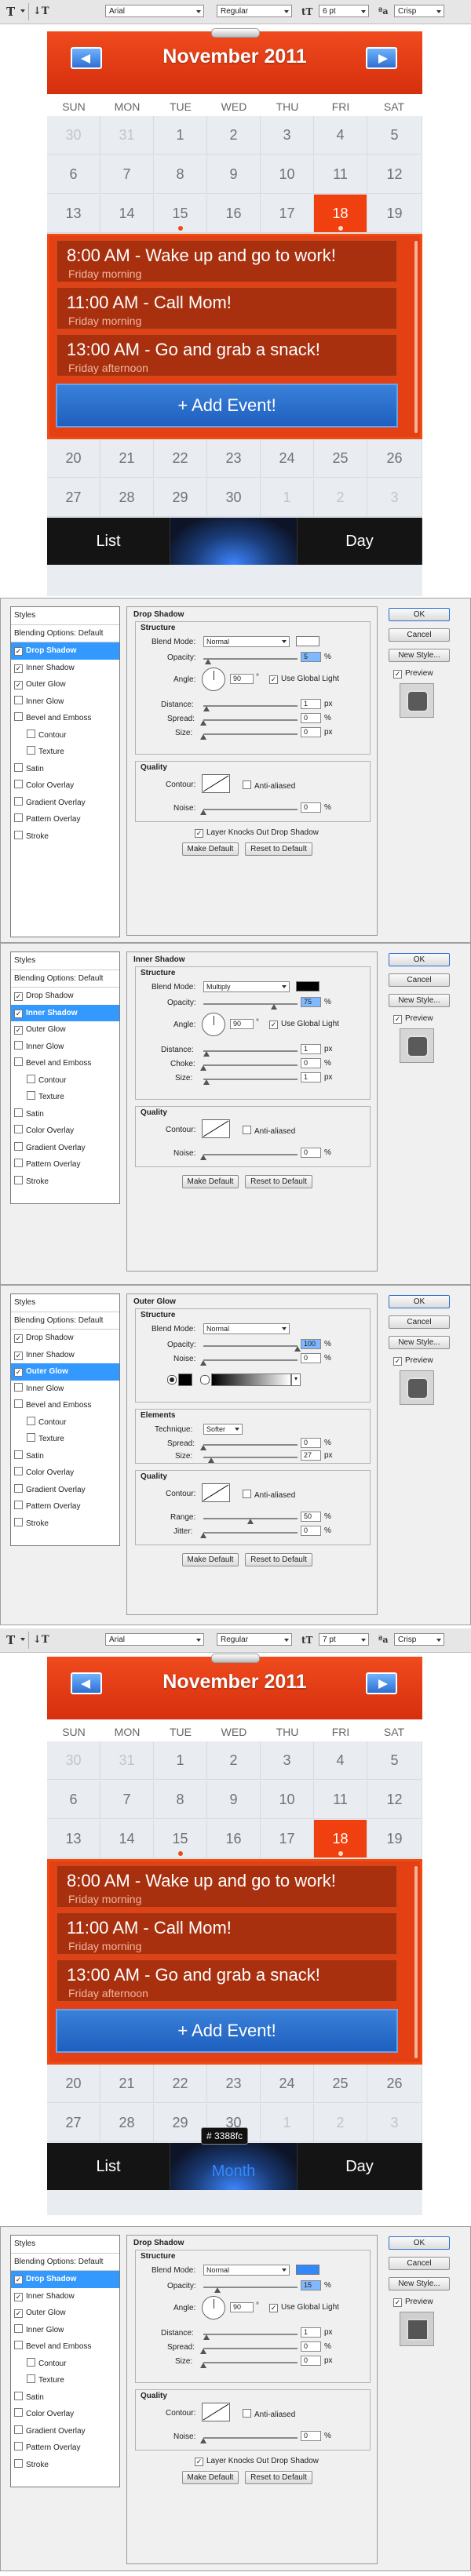  I want to click on knockout-option: ✓ Layer Knocks Out Drop Shadow, so click(257, 2461).